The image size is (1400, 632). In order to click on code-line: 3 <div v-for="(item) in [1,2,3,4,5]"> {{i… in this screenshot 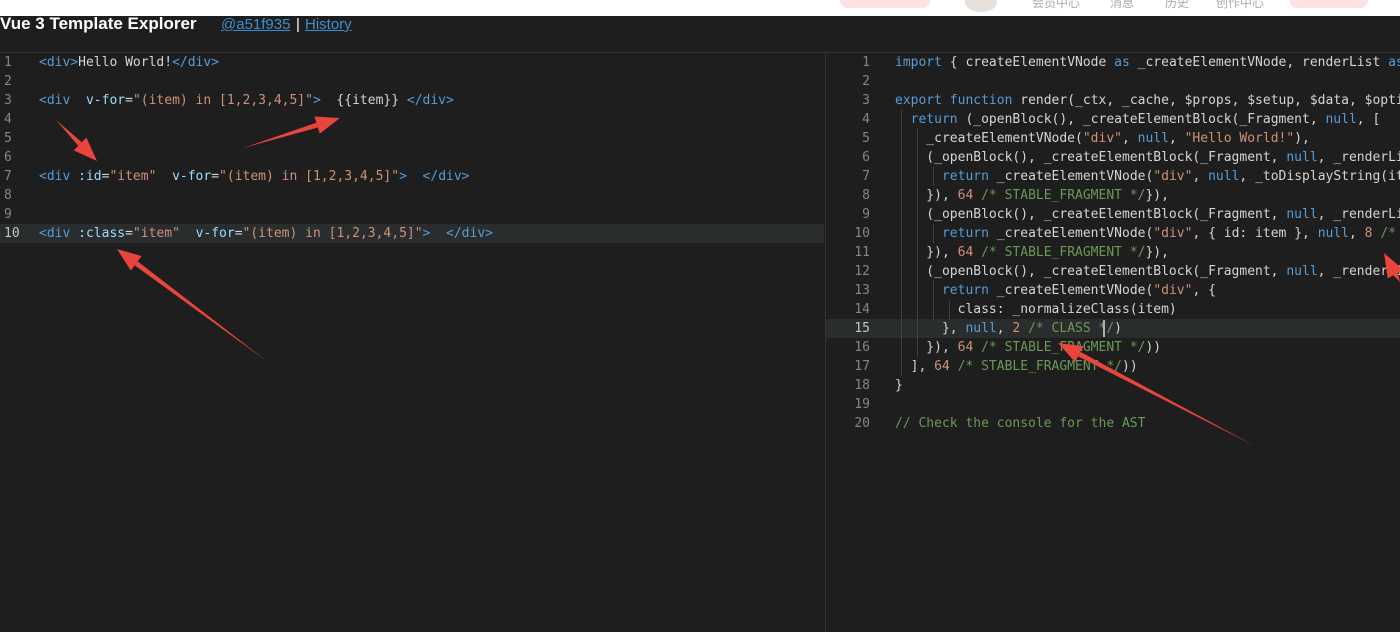, I will do `click(412, 100)`.